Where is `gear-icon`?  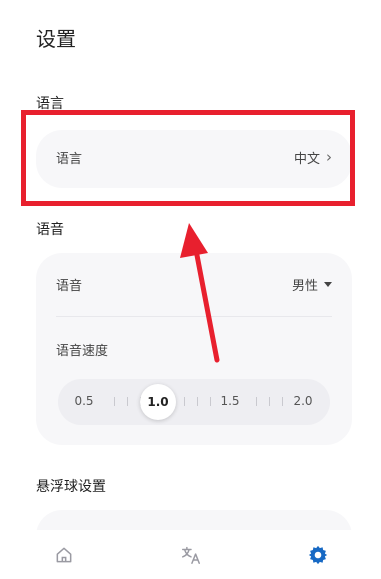
gear-icon is located at coordinates (317, 554).